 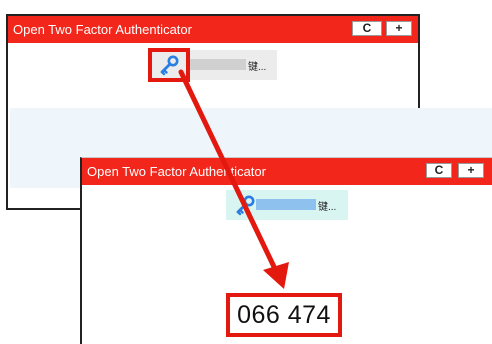 What do you see at coordinates (169, 65) in the screenshot?
I see `key-icon-highlight` at bounding box center [169, 65].